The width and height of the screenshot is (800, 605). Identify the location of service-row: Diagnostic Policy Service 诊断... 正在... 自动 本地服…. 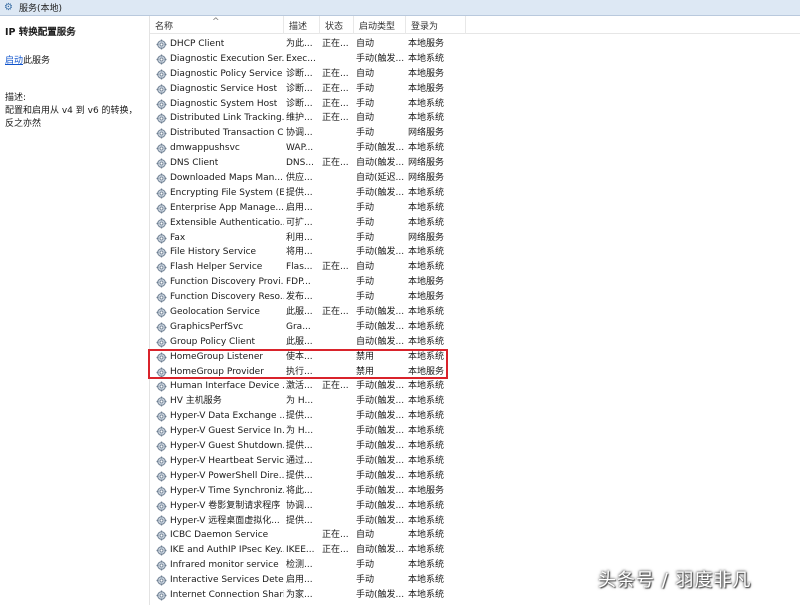
(475, 74).